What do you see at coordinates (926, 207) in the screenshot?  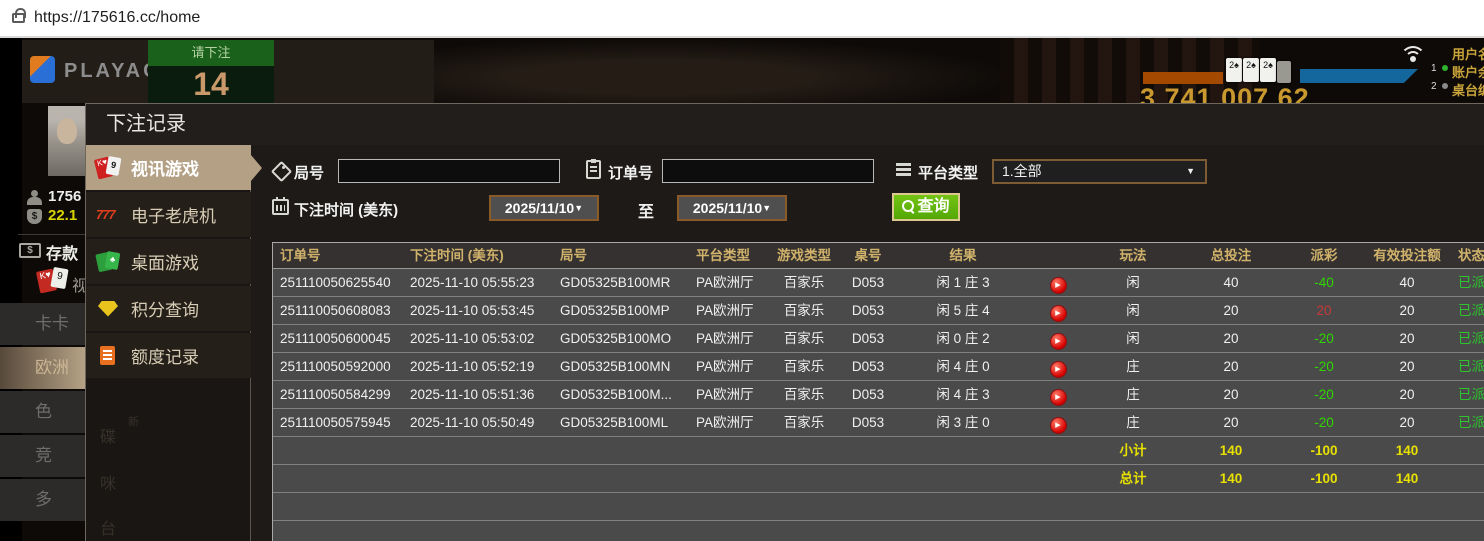 I see `search-button: 查询` at bounding box center [926, 207].